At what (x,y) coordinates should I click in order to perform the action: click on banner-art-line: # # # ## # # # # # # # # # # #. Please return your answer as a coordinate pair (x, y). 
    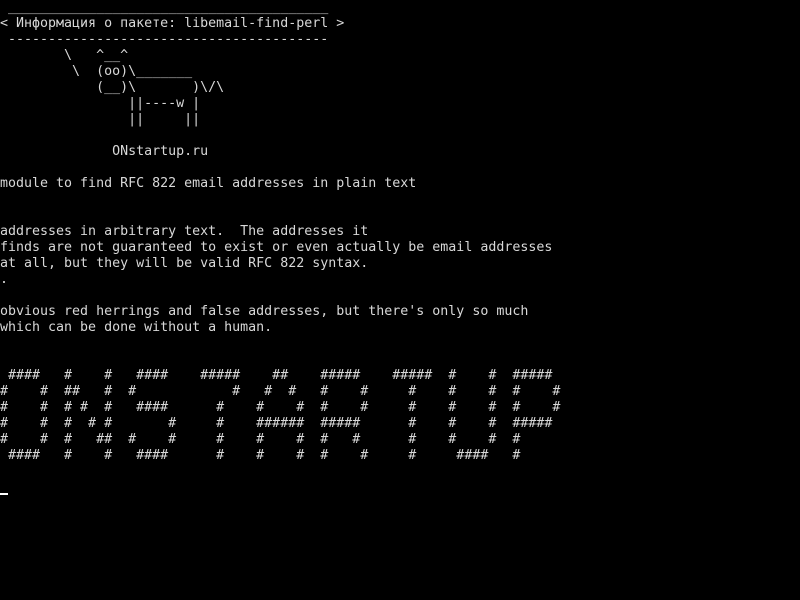
    Looking at the image, I should click on (260, 439).